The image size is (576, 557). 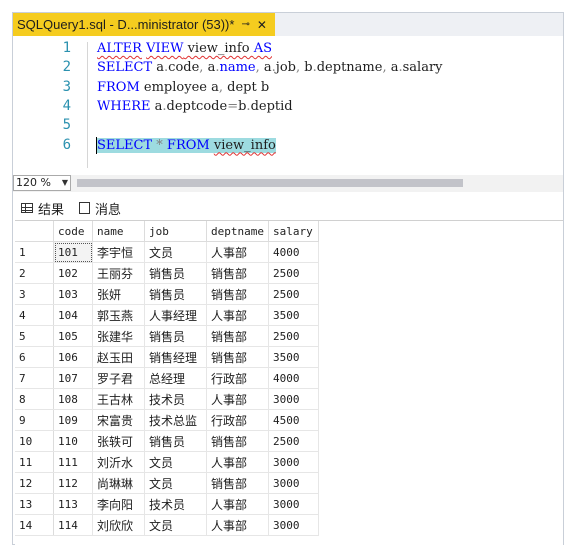 What do you see at coordinates (118, 294) in the screenshot?
I see `cell-name: 张妍` at bounding box center [118, 294].